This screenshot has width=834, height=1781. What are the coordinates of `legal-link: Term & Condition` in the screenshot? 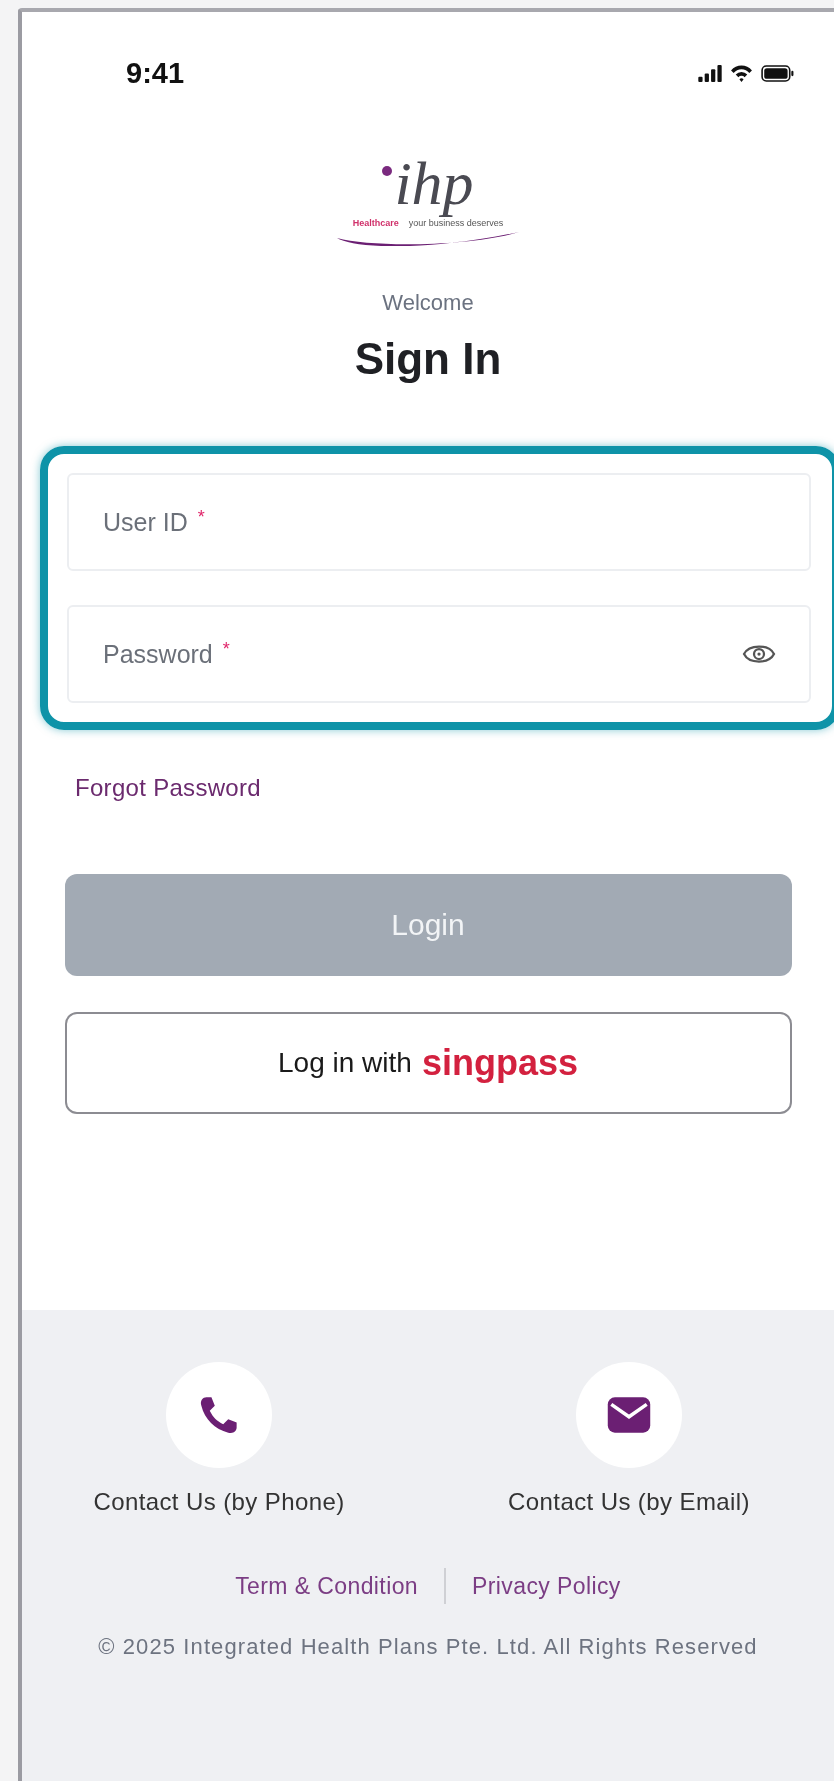 It's located at (327, 1586).